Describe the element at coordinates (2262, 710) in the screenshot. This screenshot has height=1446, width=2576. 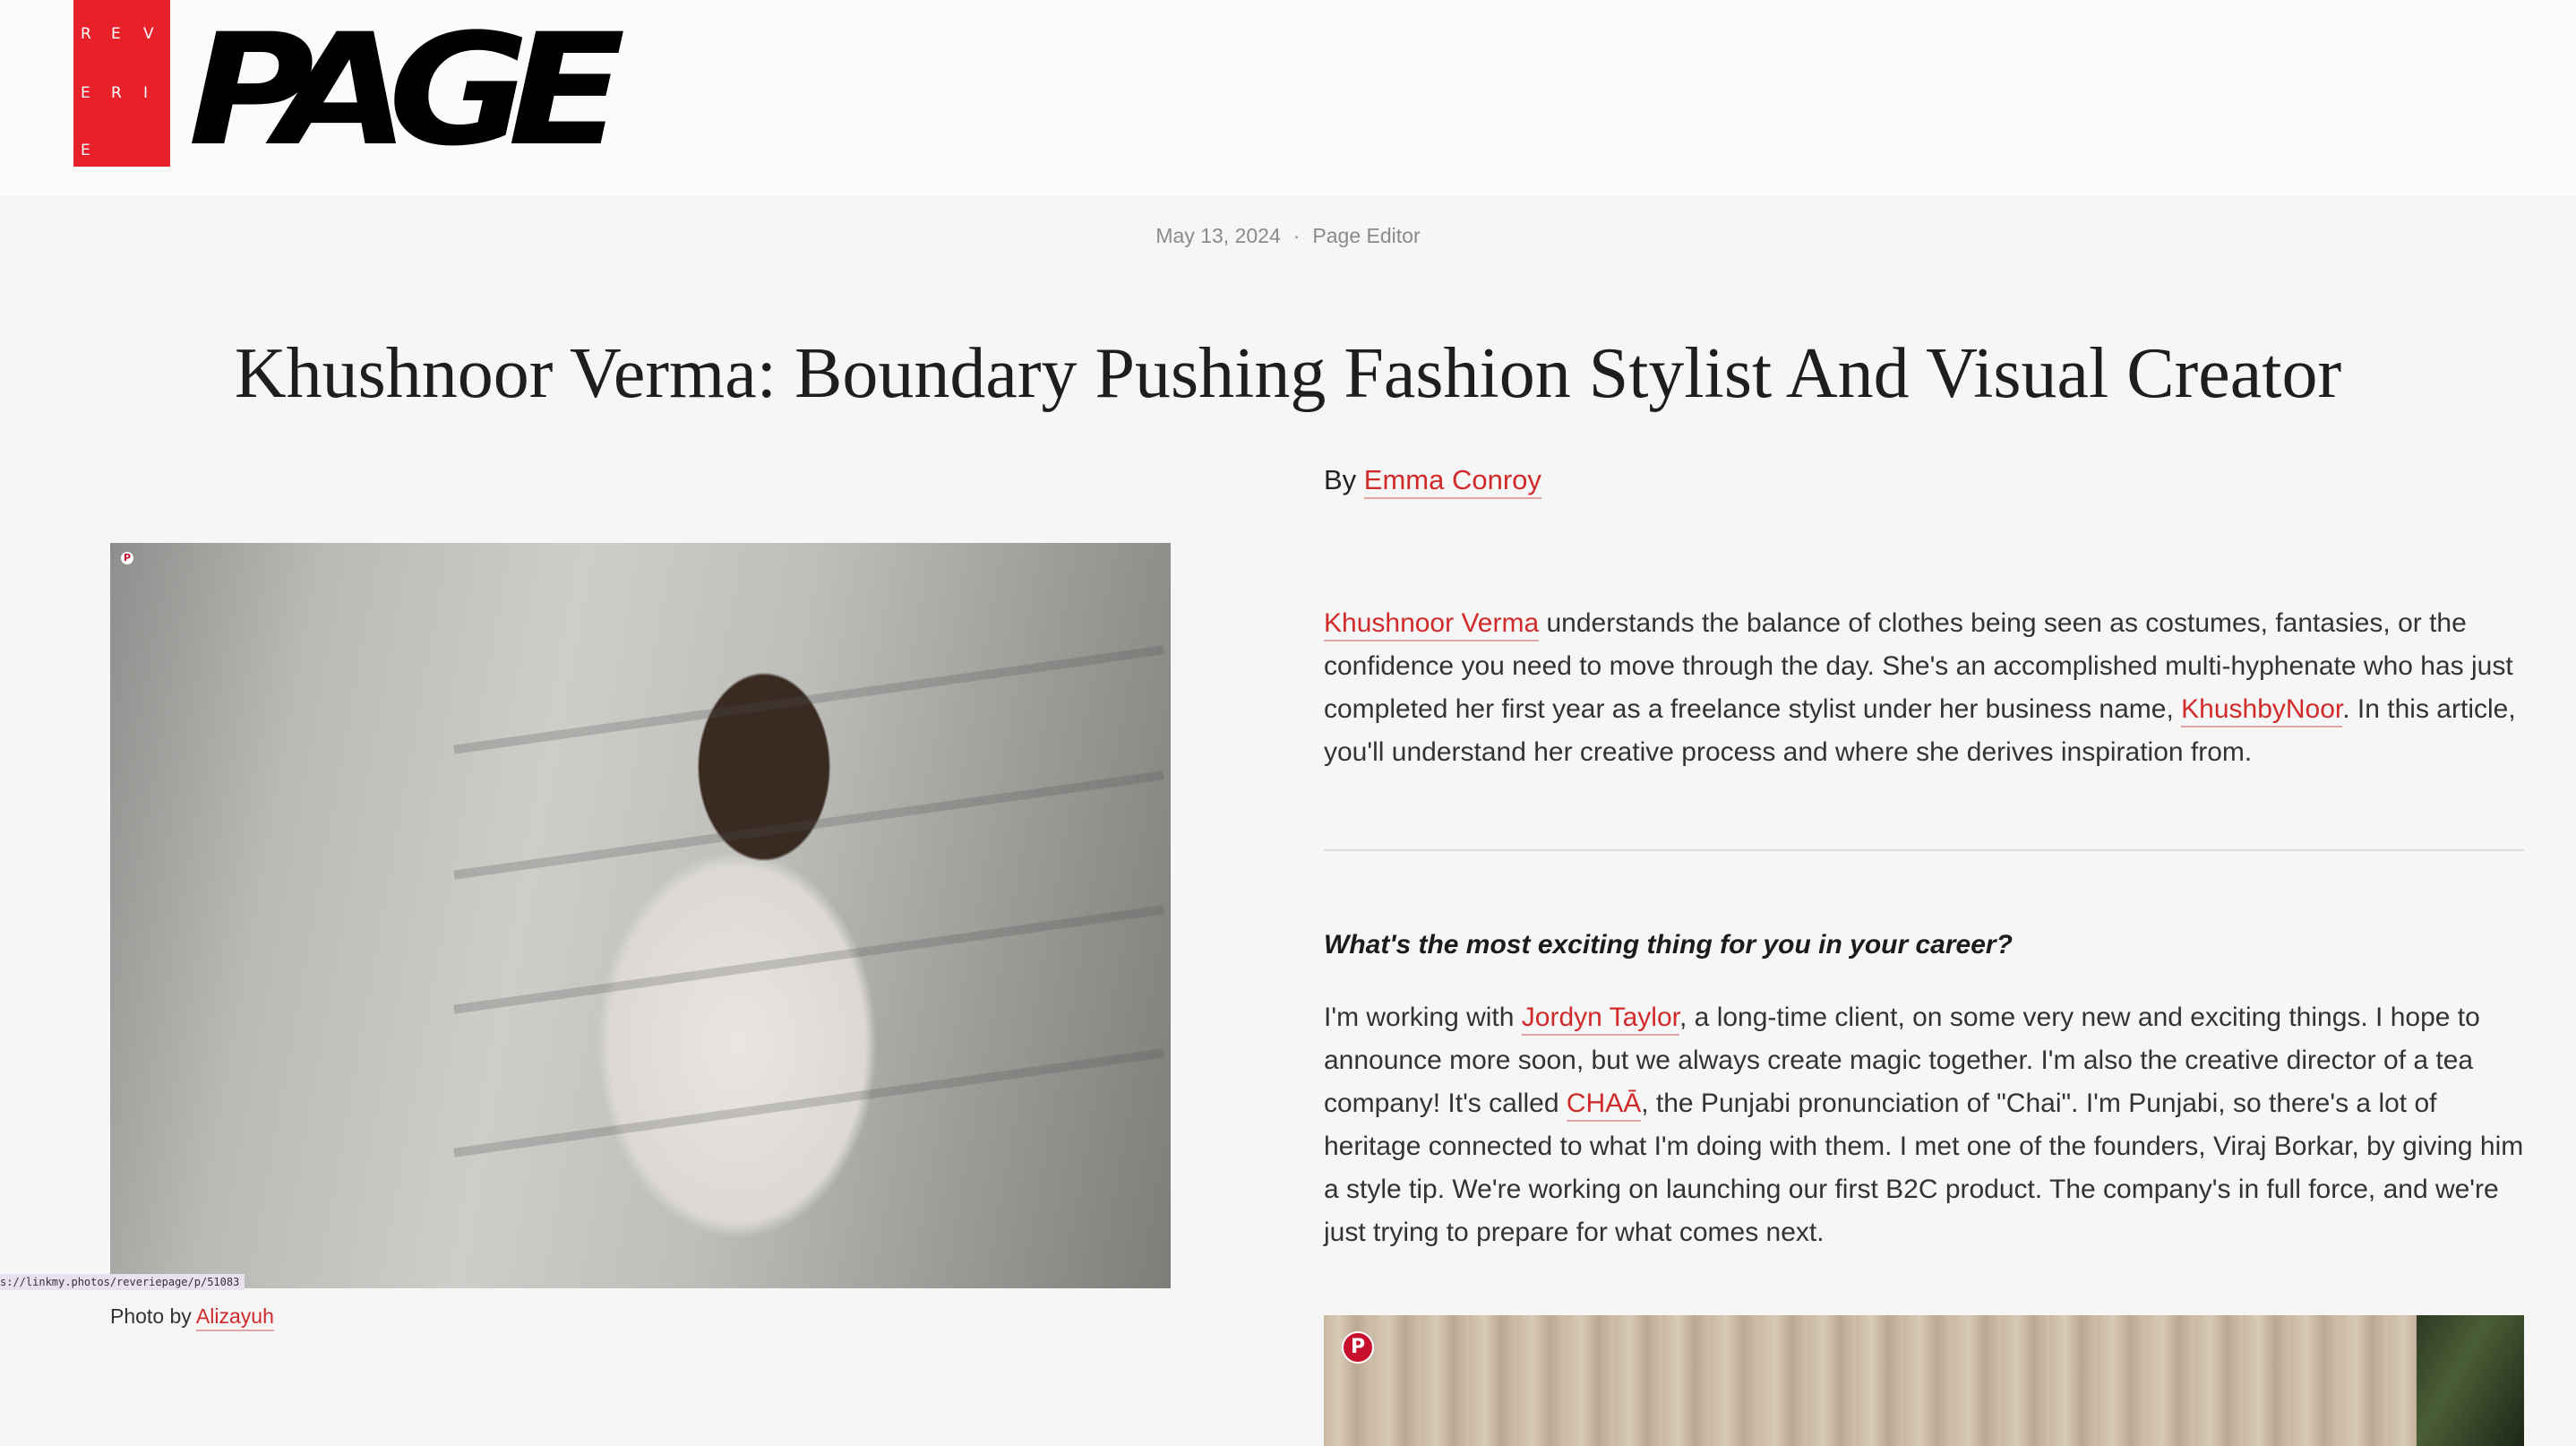
I see `business-link: KhushbyNoor` at that location.